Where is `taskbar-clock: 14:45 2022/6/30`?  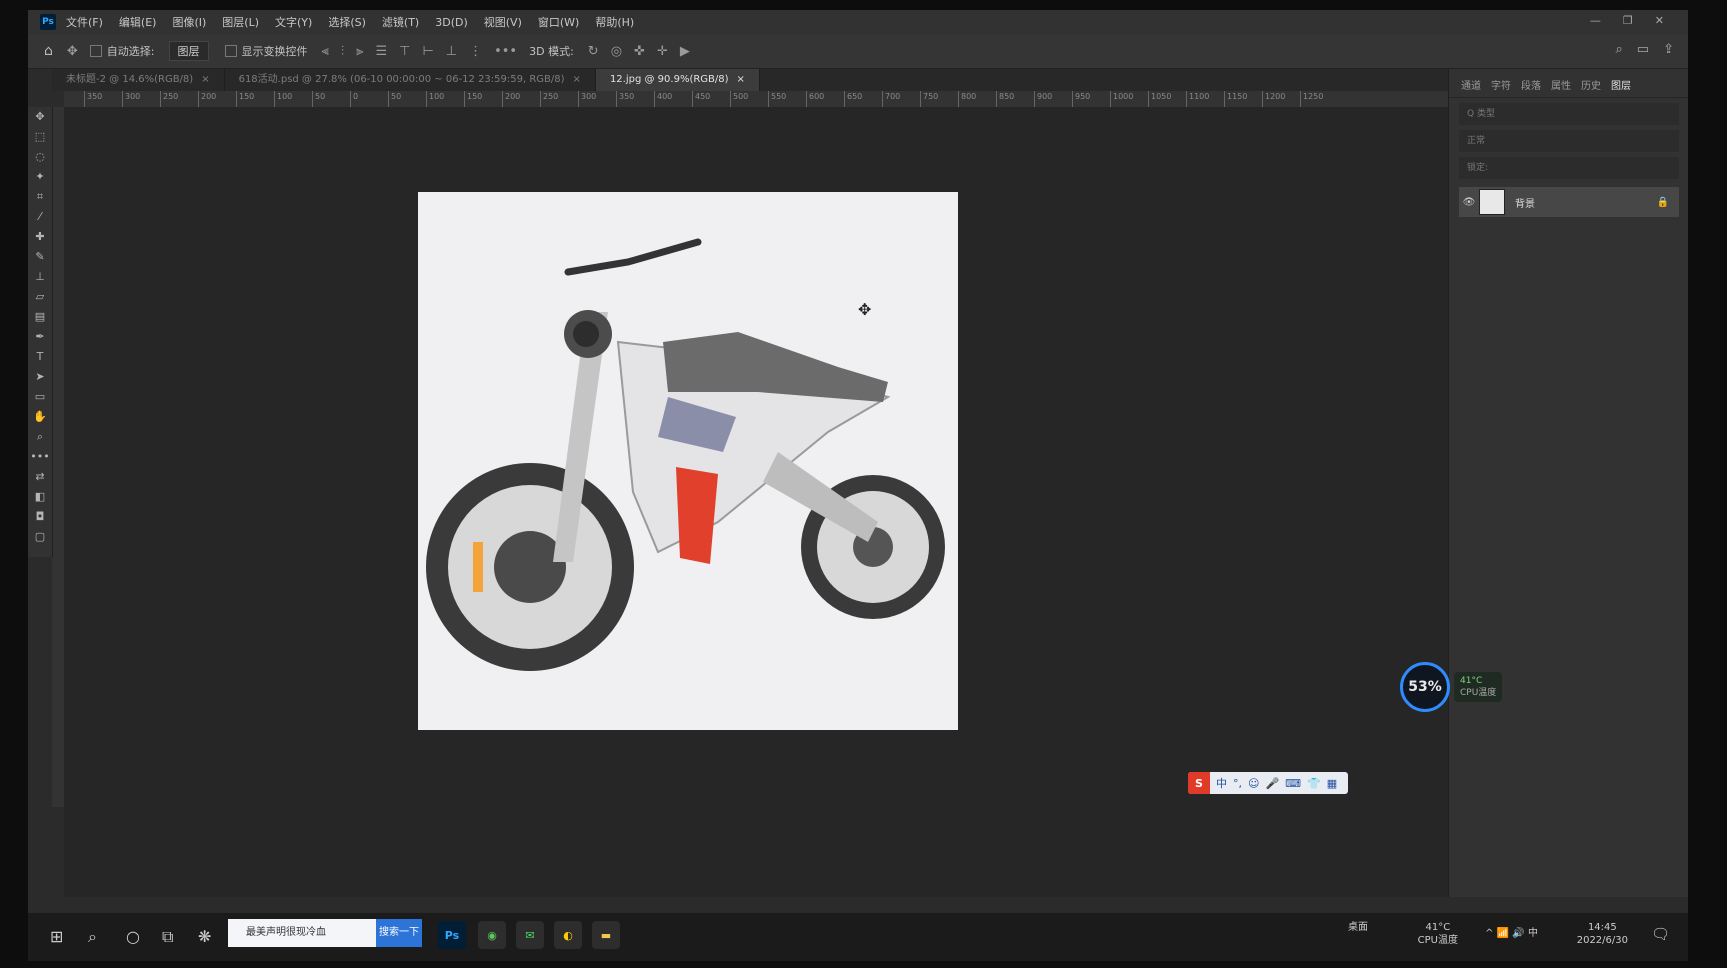 taskbar-clock: 14:45 2022/6/30 is located at coordinates (1602, 934).